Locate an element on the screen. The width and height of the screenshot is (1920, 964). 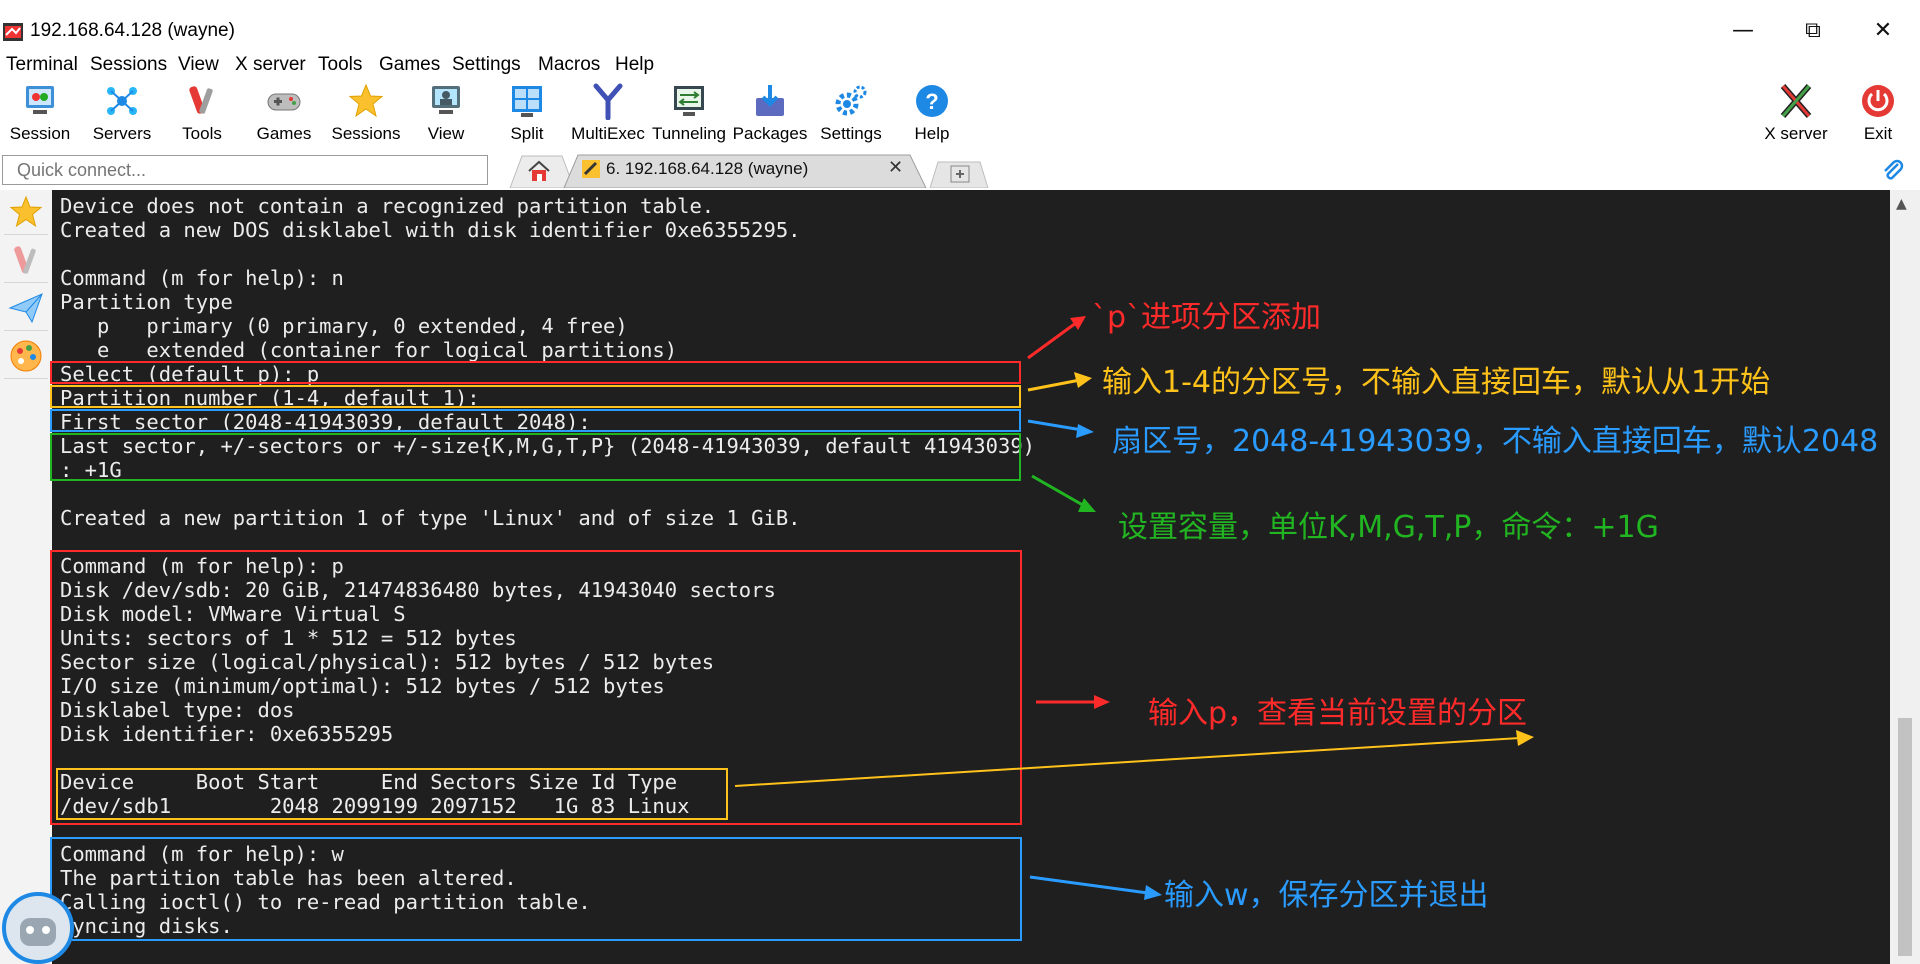
annotation-first-sector: 扇区号，2048-41943039，不输入直接回车，默认2048 is located at coordinates (1495, 441).